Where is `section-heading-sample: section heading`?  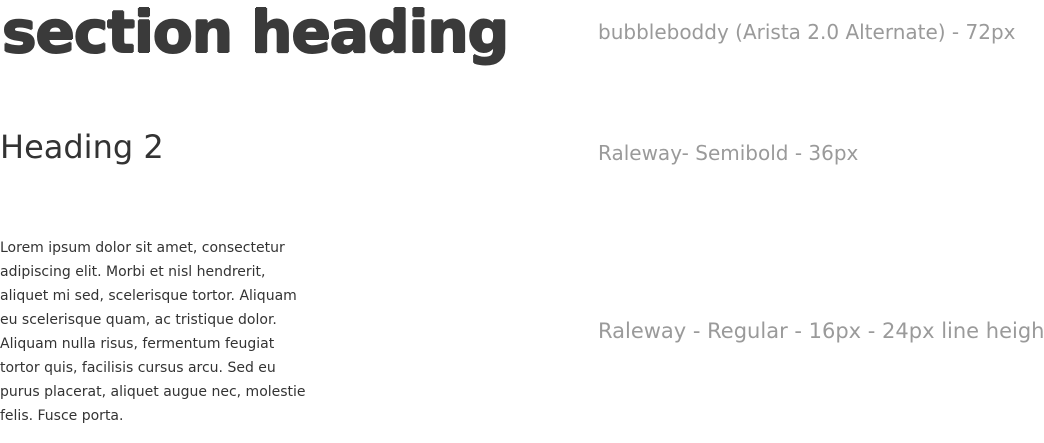
section-heading-sample: section heading is located at coordinates (255, 33).